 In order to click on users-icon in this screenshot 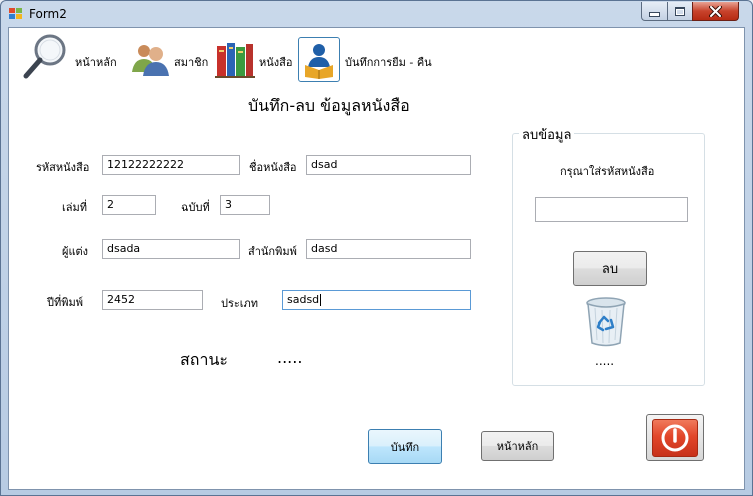, I will do `click(150, 60)`.